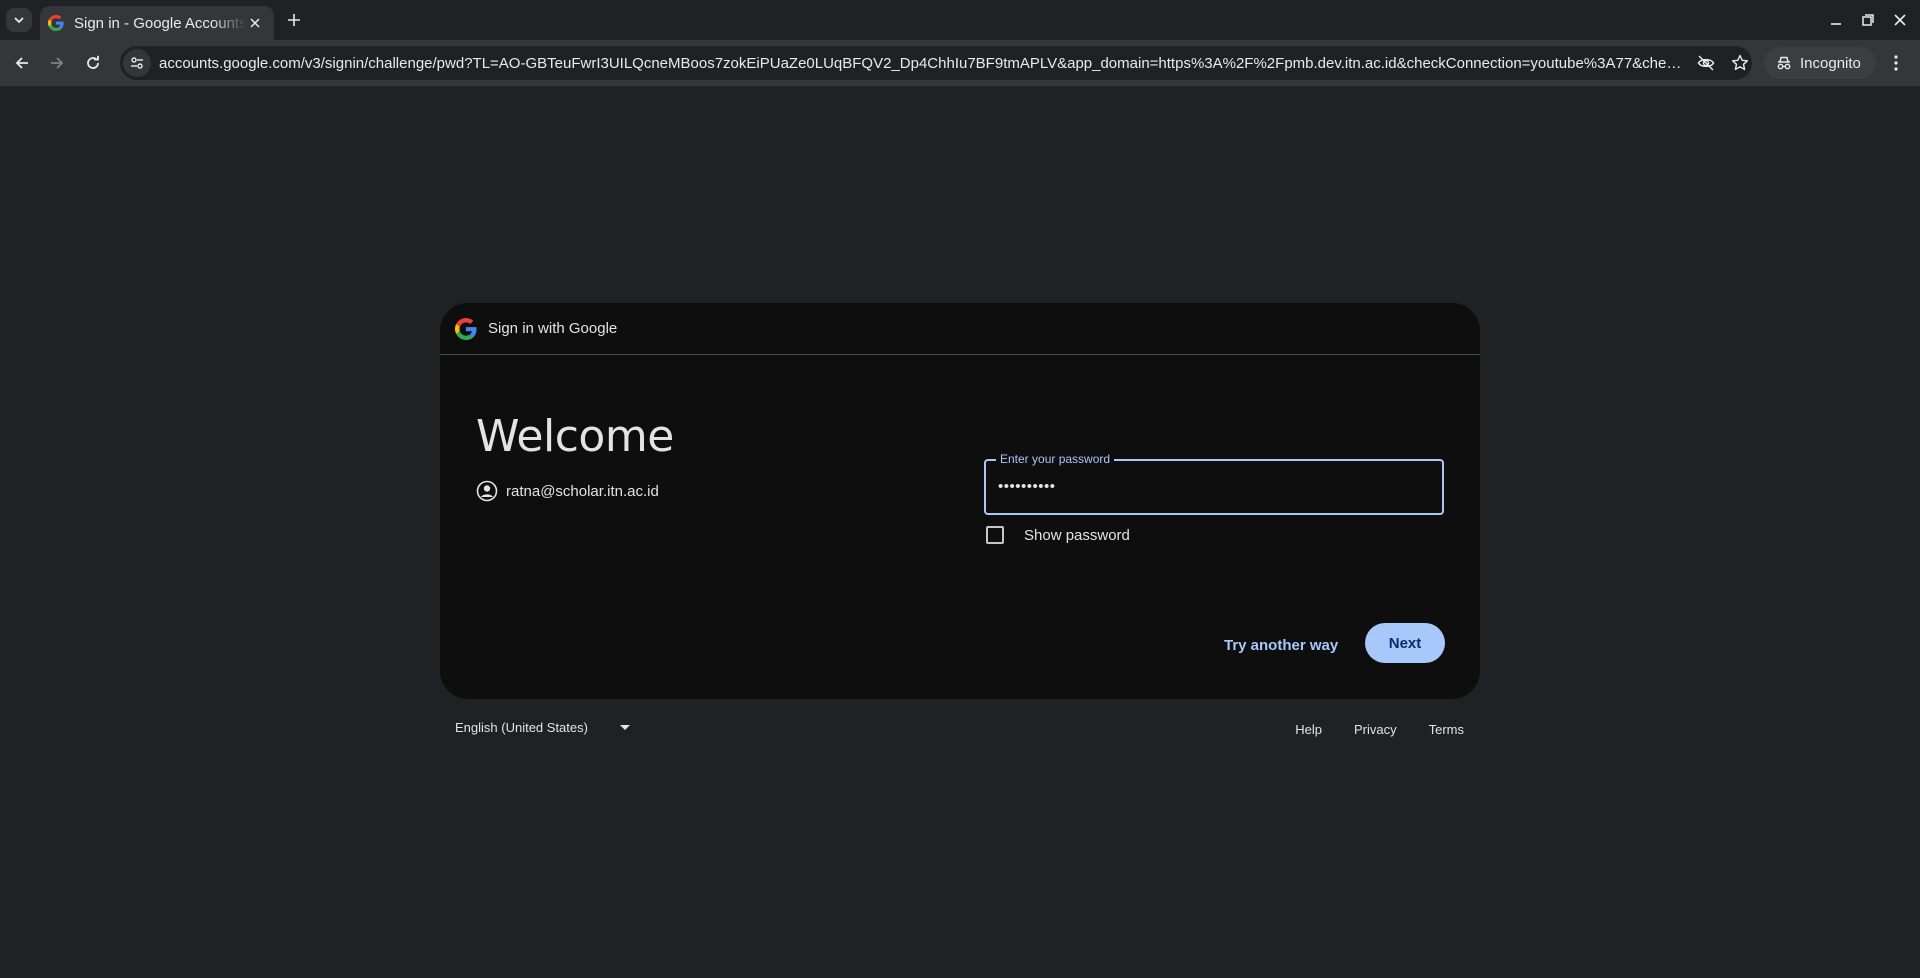 This screenshot has width=1920, height=978. I want to click on close-icon, so click(255, 23).